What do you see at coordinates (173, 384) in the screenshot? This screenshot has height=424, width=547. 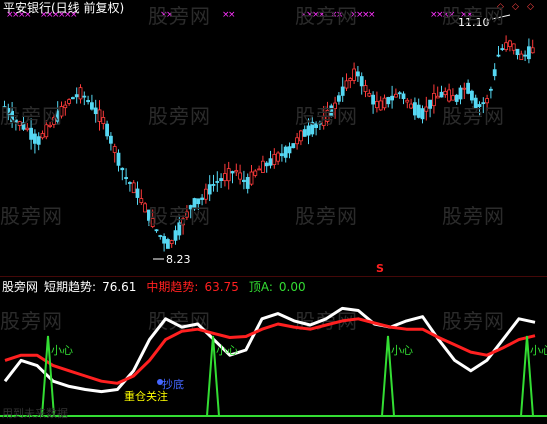 I see `bottom-buy-label: 抄底` at bounding box center [173, 384].